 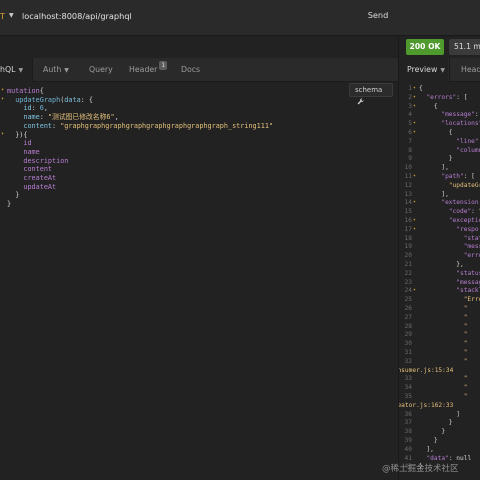 I want to click on line-number: 24, so click(x=408, y=291).